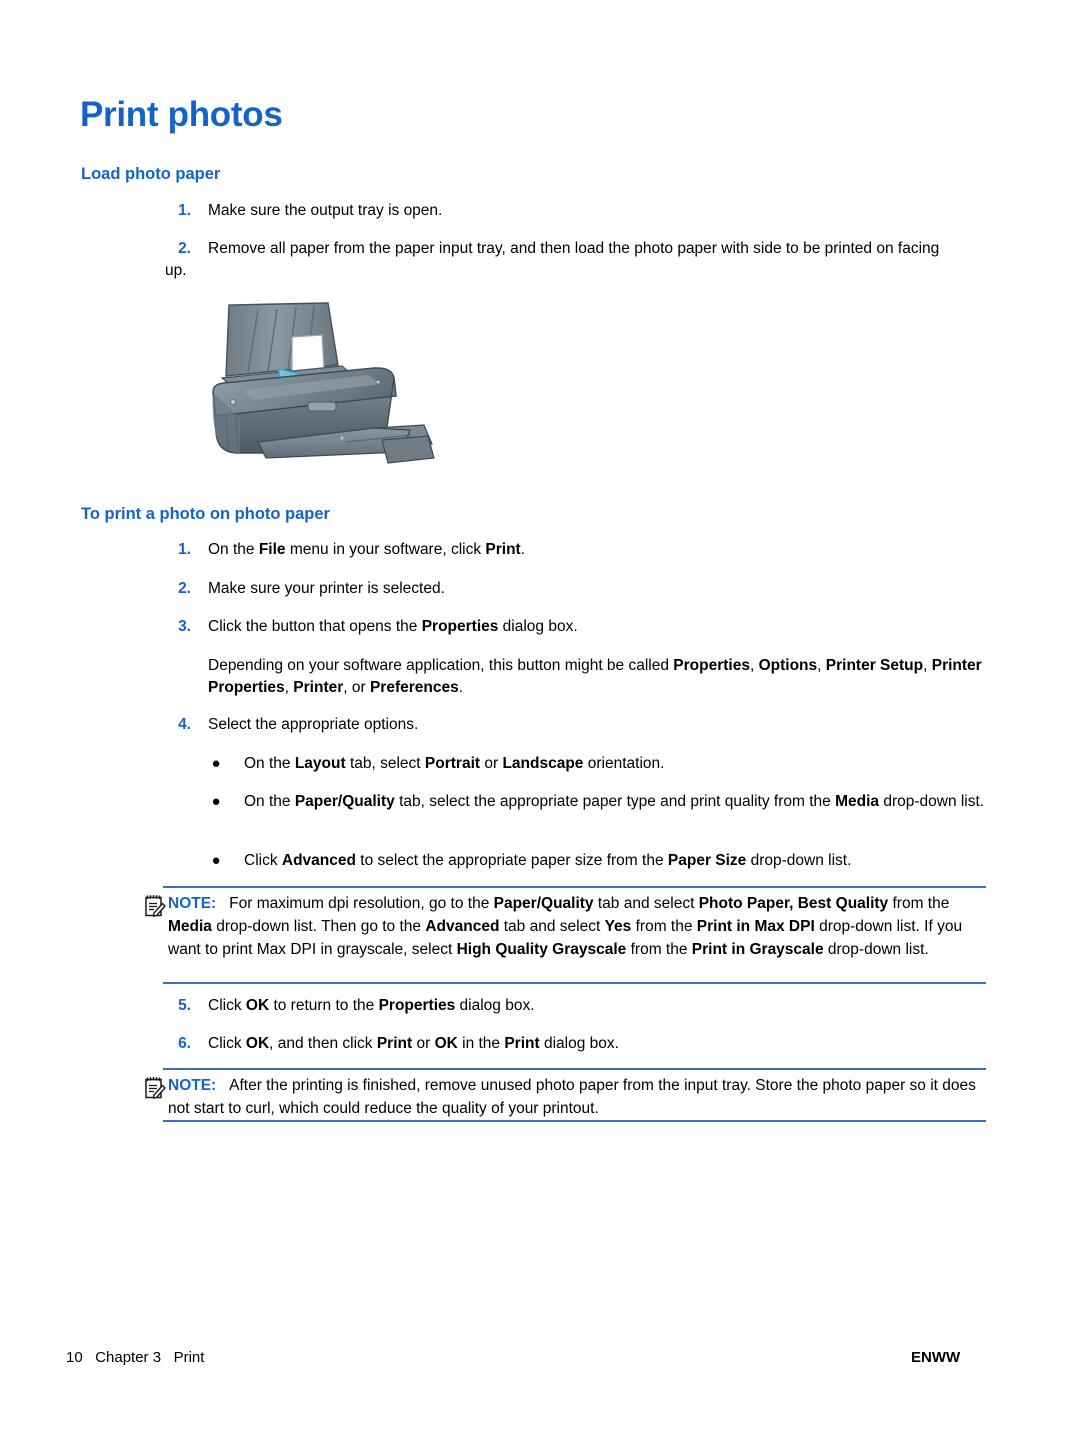 The height and width of the screenshot is (1437, 1080). I want to click on photo-paper-sheet, so click(308, 353).